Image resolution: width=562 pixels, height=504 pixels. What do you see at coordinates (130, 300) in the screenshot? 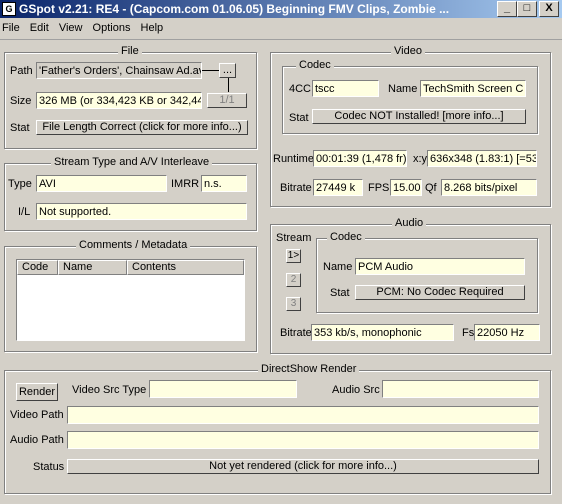
I see `comments-list: Code Name Contents` at bounding box center [130, 300].